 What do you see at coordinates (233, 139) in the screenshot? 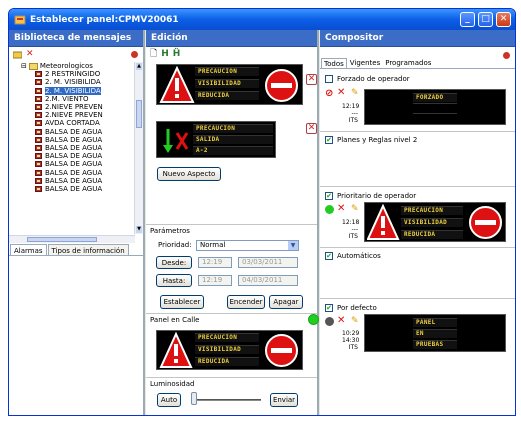
I see `aspect2-line2: SALIDA` at bounding box center [233, 139].